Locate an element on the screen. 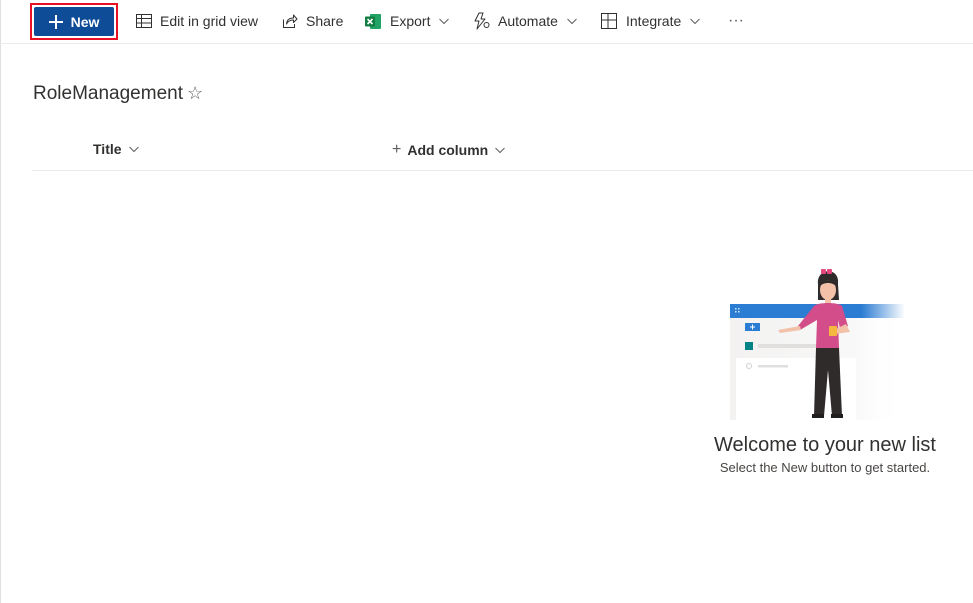 Image resolution: width=973 pixels, height=603 pixels. share-label: Share is located at coordinates (325, 21).